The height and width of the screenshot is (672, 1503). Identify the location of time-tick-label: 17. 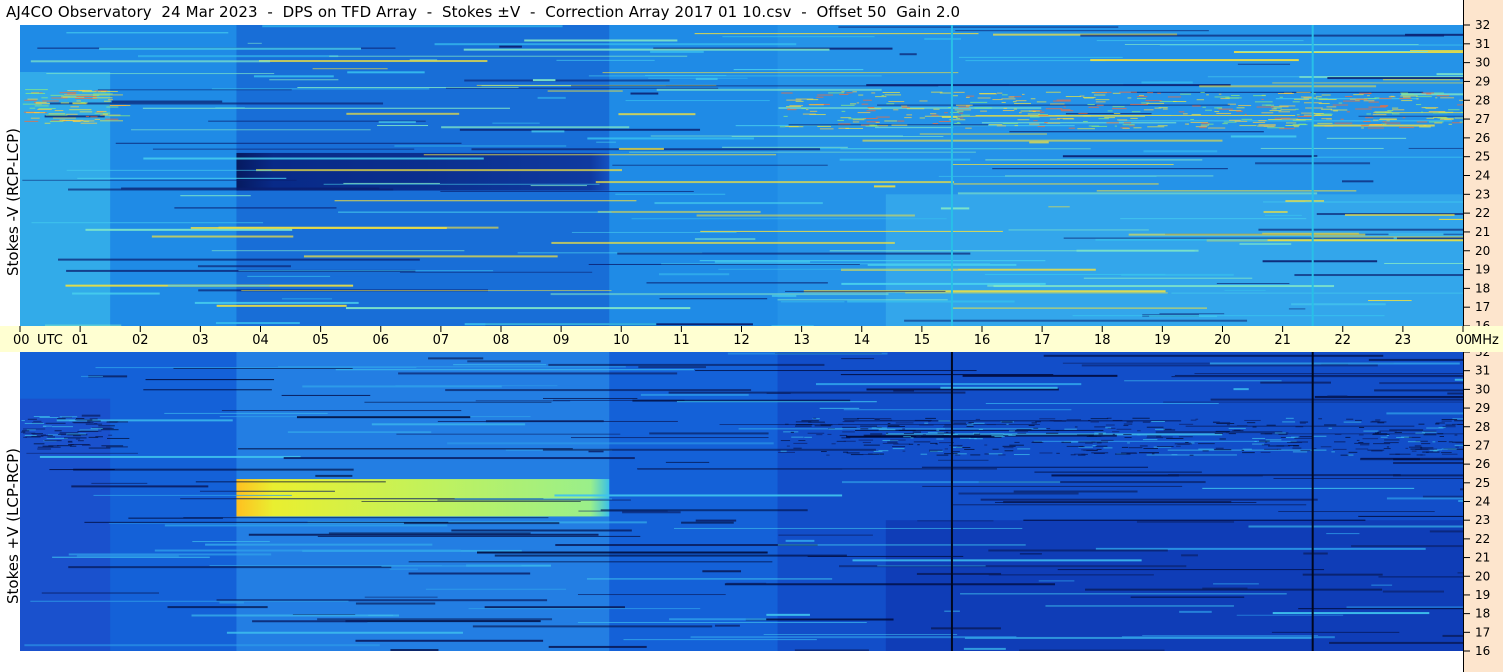
(1042, 340).